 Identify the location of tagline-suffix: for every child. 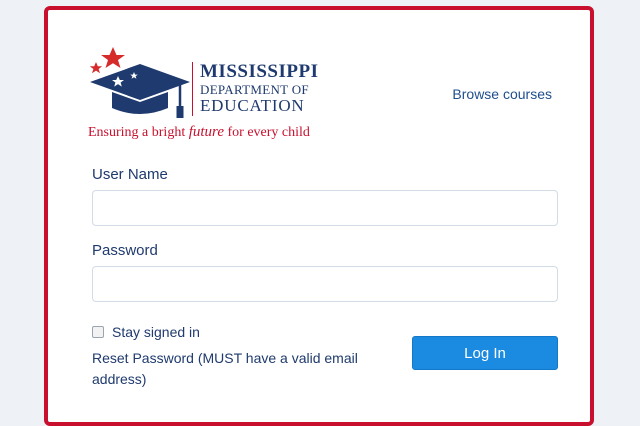
(267, 132).